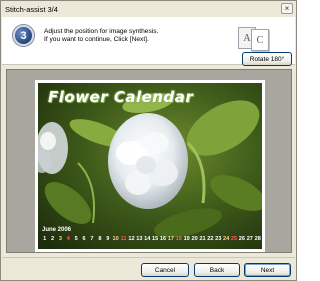  Describe the element at coordinates (148, 257) in the screenshot. I see `footer-divider` at that location.